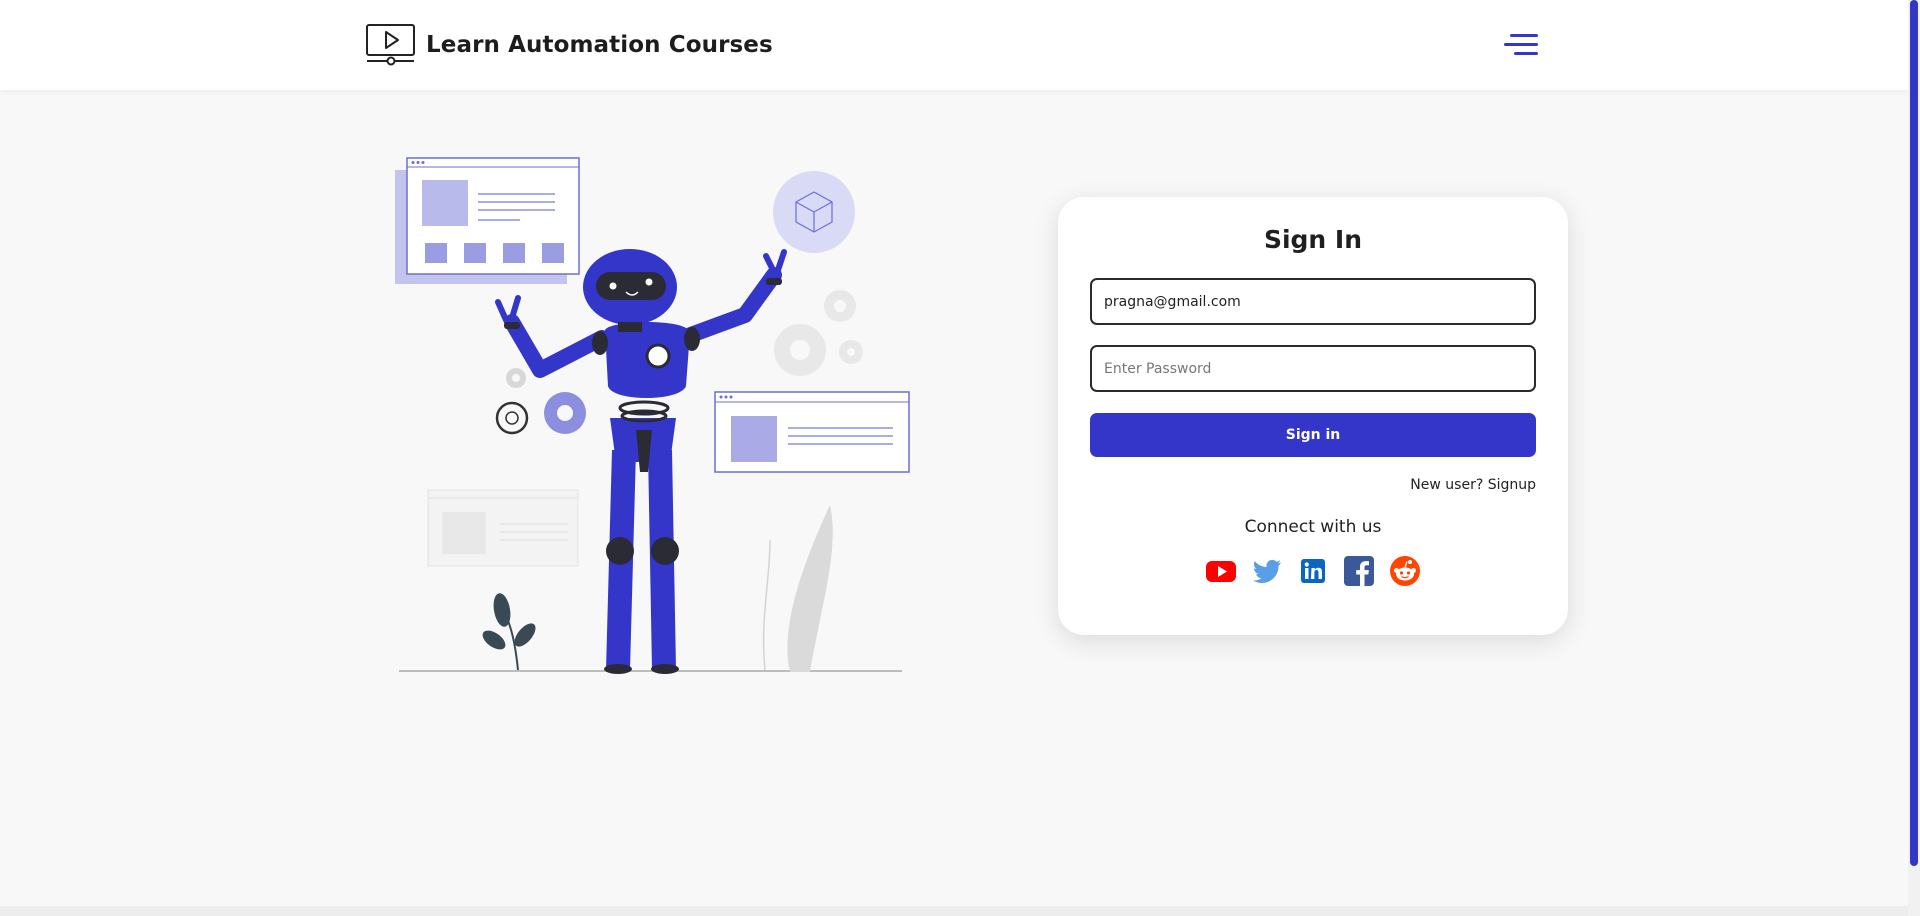 This screenshot has width=1920, height=916. I want to click on linkedin-icon, so click(1313, 571).